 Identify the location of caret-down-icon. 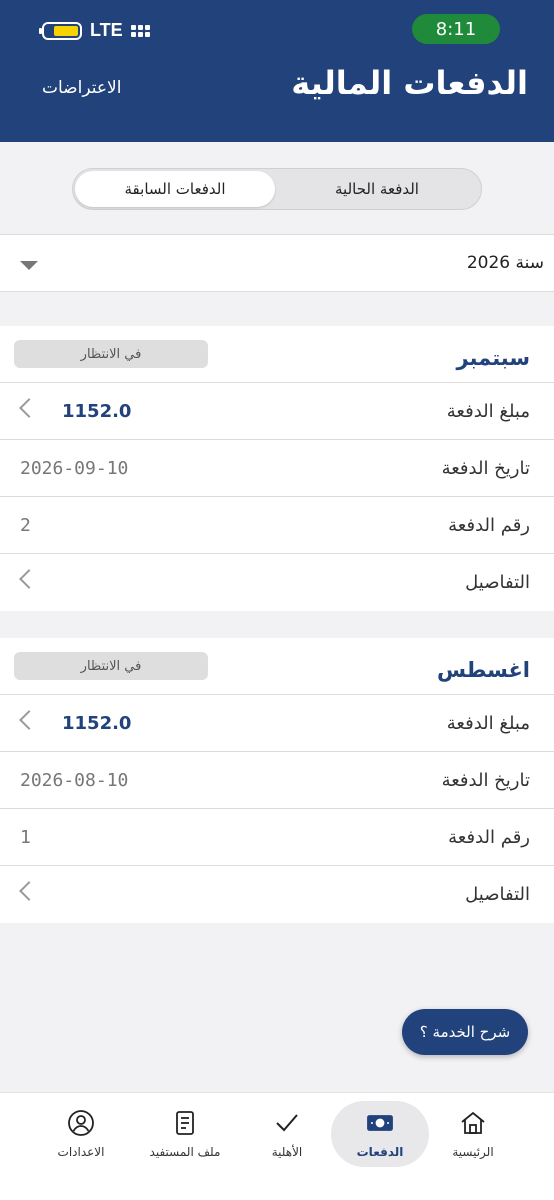
(29, 265).